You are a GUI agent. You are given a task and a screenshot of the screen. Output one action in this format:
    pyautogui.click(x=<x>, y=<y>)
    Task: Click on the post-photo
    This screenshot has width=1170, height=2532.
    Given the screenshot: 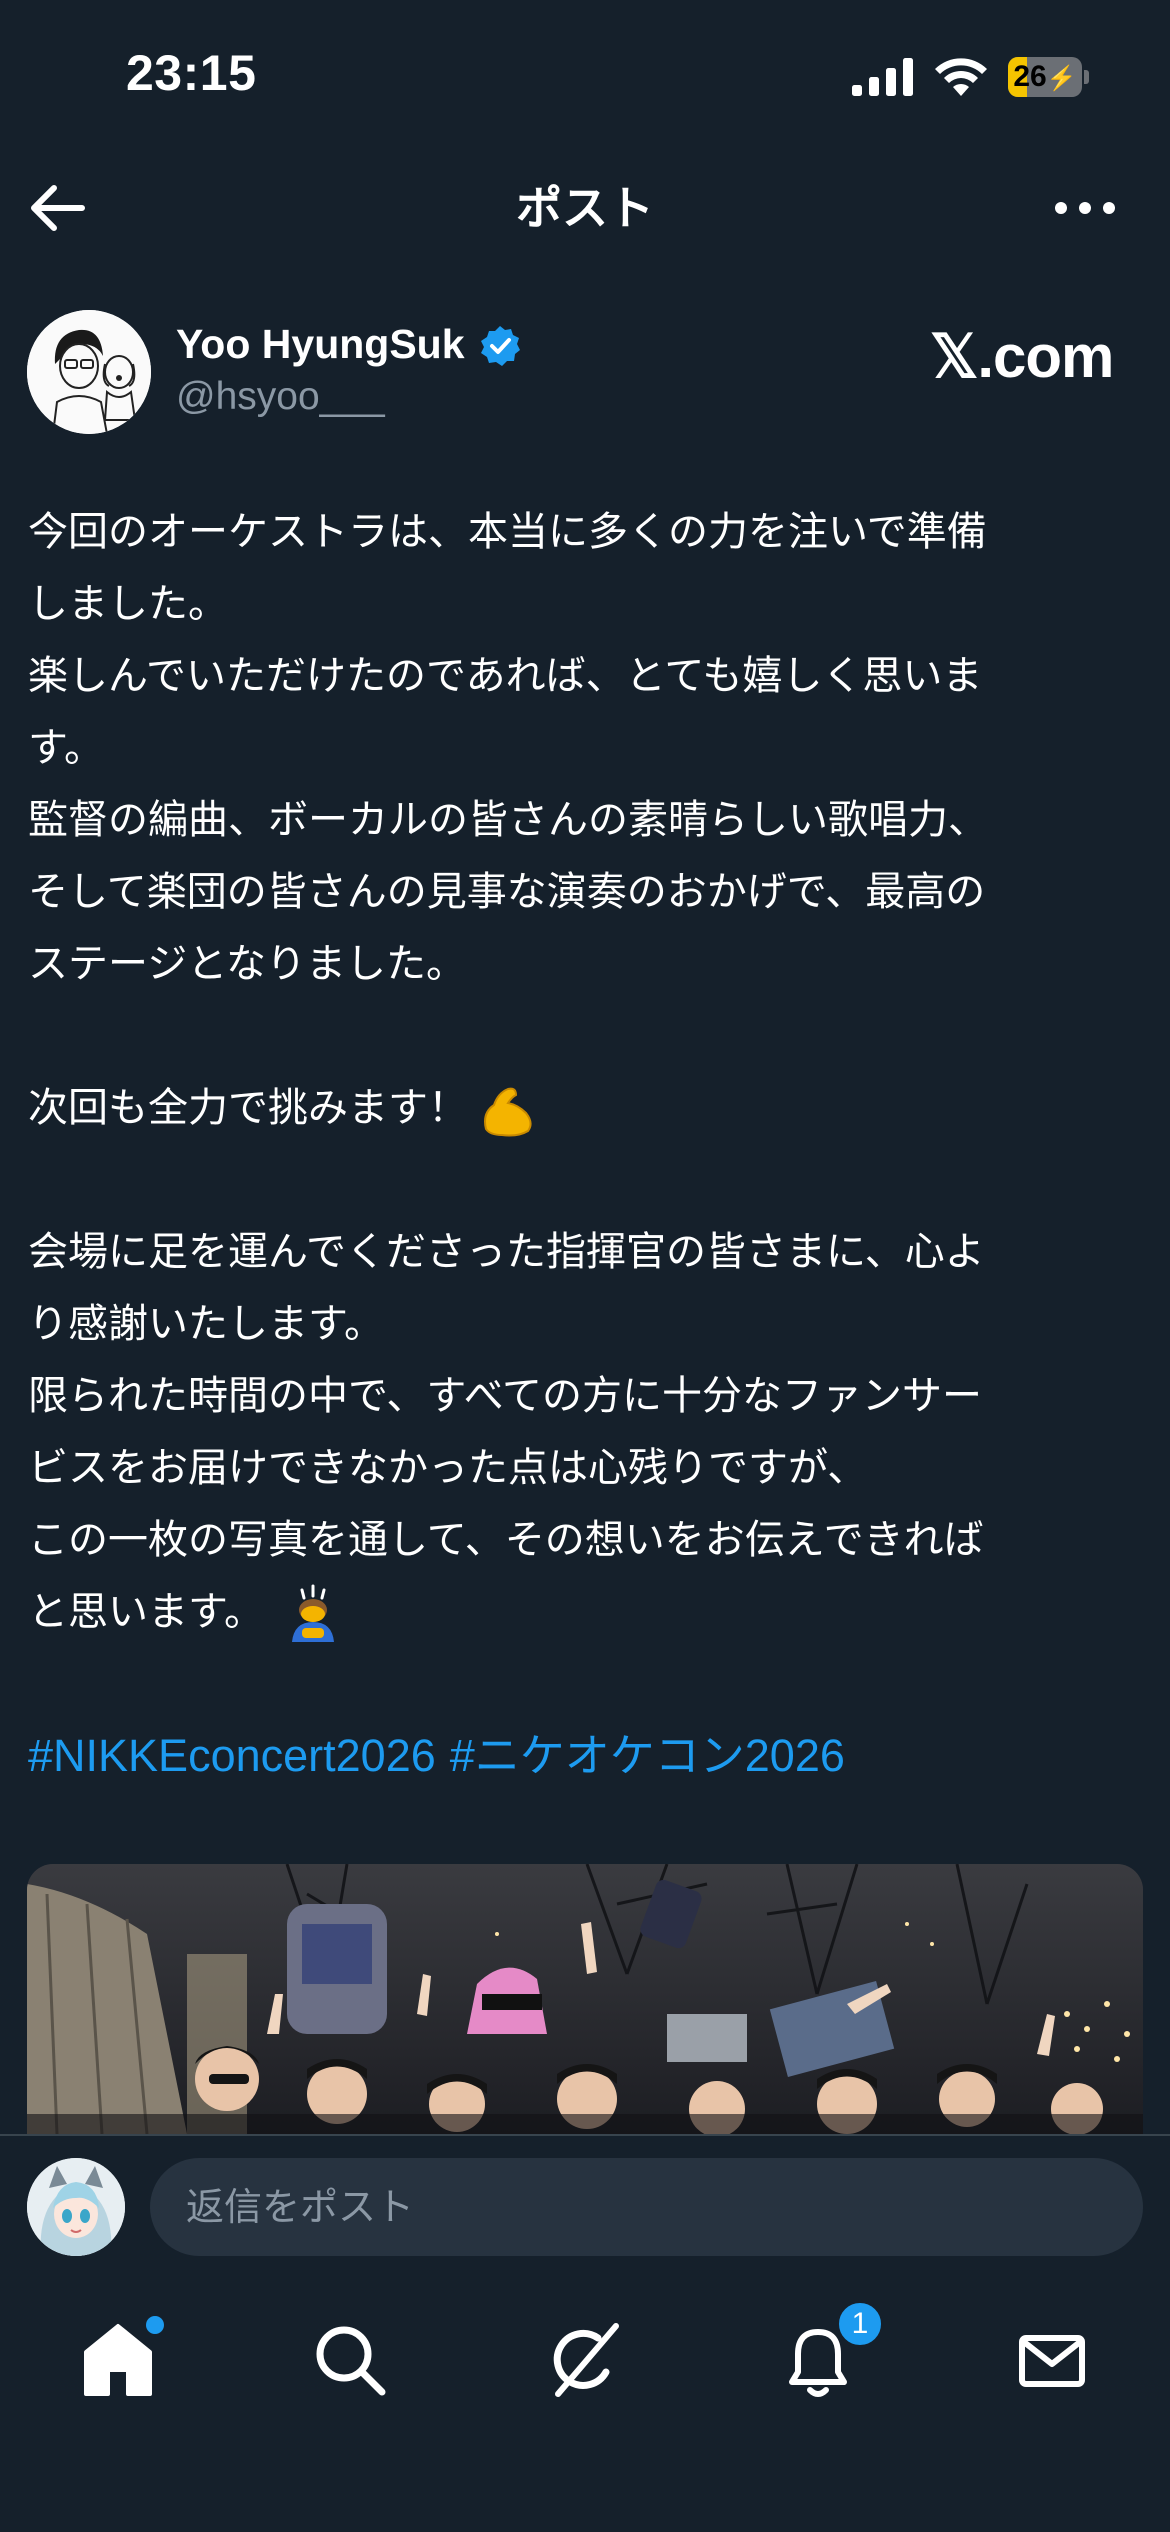 What is the action you would take?
    pyautogui.click(x=585, y=1999)
    